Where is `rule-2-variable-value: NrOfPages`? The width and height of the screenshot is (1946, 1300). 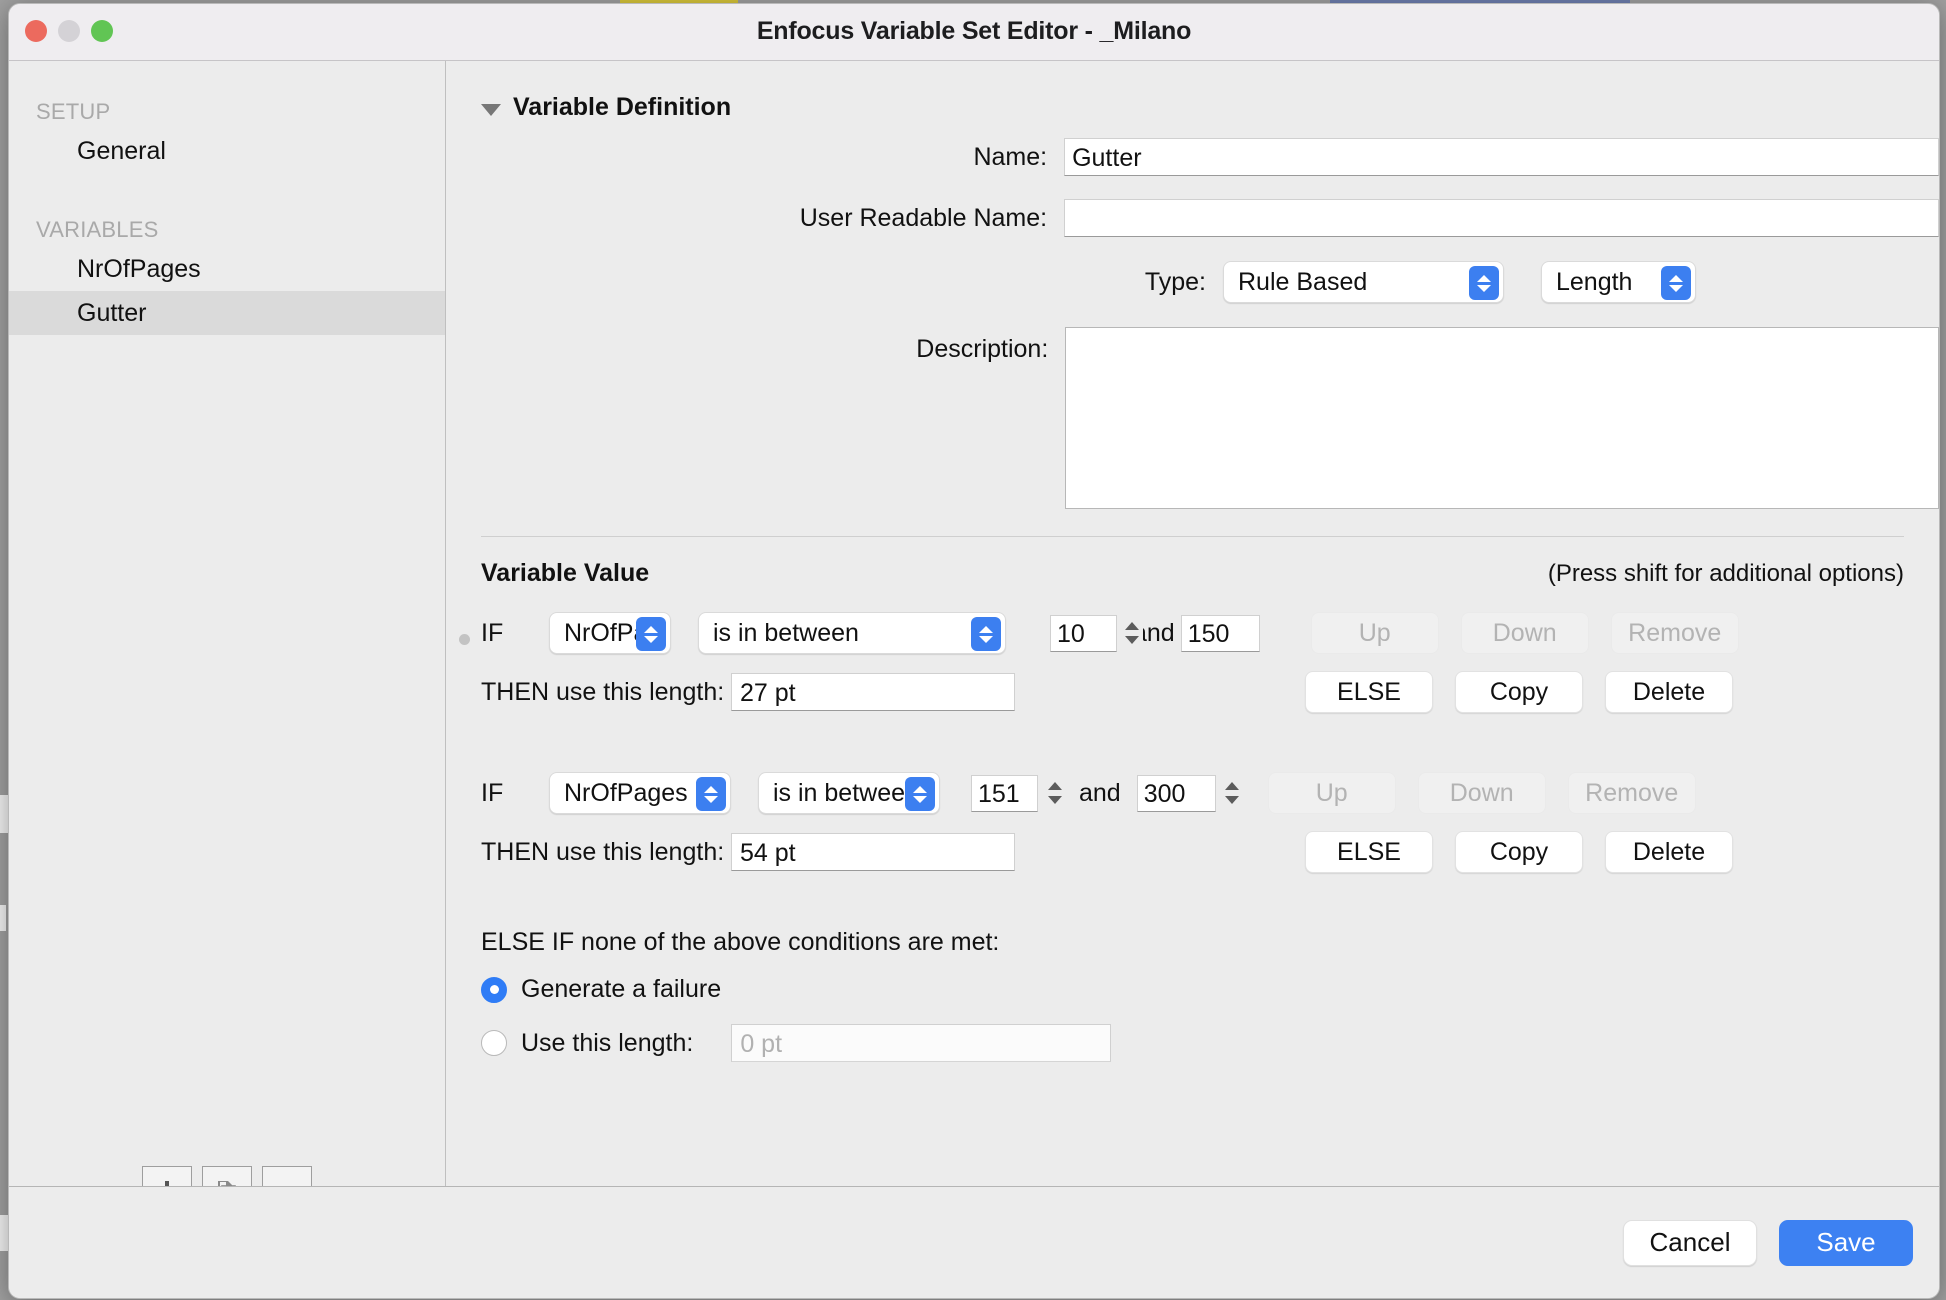
rule-2-variable-value: NrOfPages is located at coordinates (626, 792).